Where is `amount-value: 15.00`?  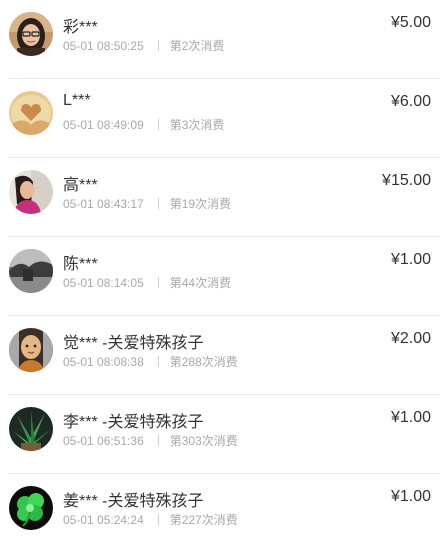 amount-value: 15.00 is located at coordinates (410, 180).